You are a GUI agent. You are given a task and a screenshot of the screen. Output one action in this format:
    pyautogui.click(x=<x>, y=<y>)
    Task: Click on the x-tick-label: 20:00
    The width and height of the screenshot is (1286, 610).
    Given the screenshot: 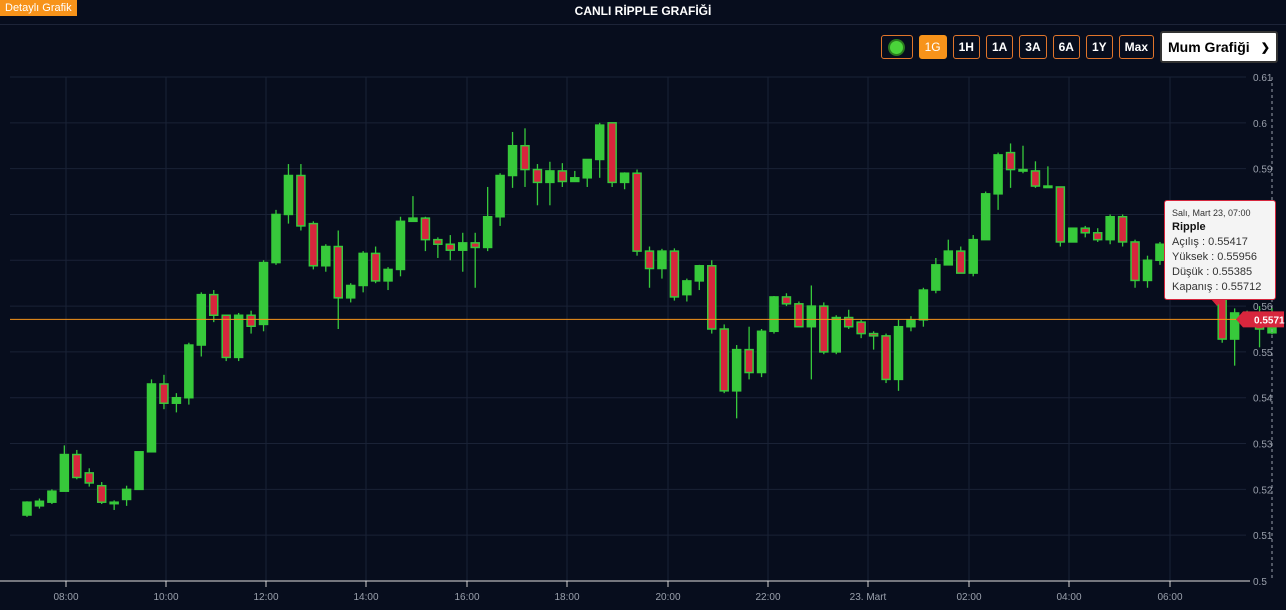 What is the action you would take?
    pyautogui.click(x=667, y=597)
    